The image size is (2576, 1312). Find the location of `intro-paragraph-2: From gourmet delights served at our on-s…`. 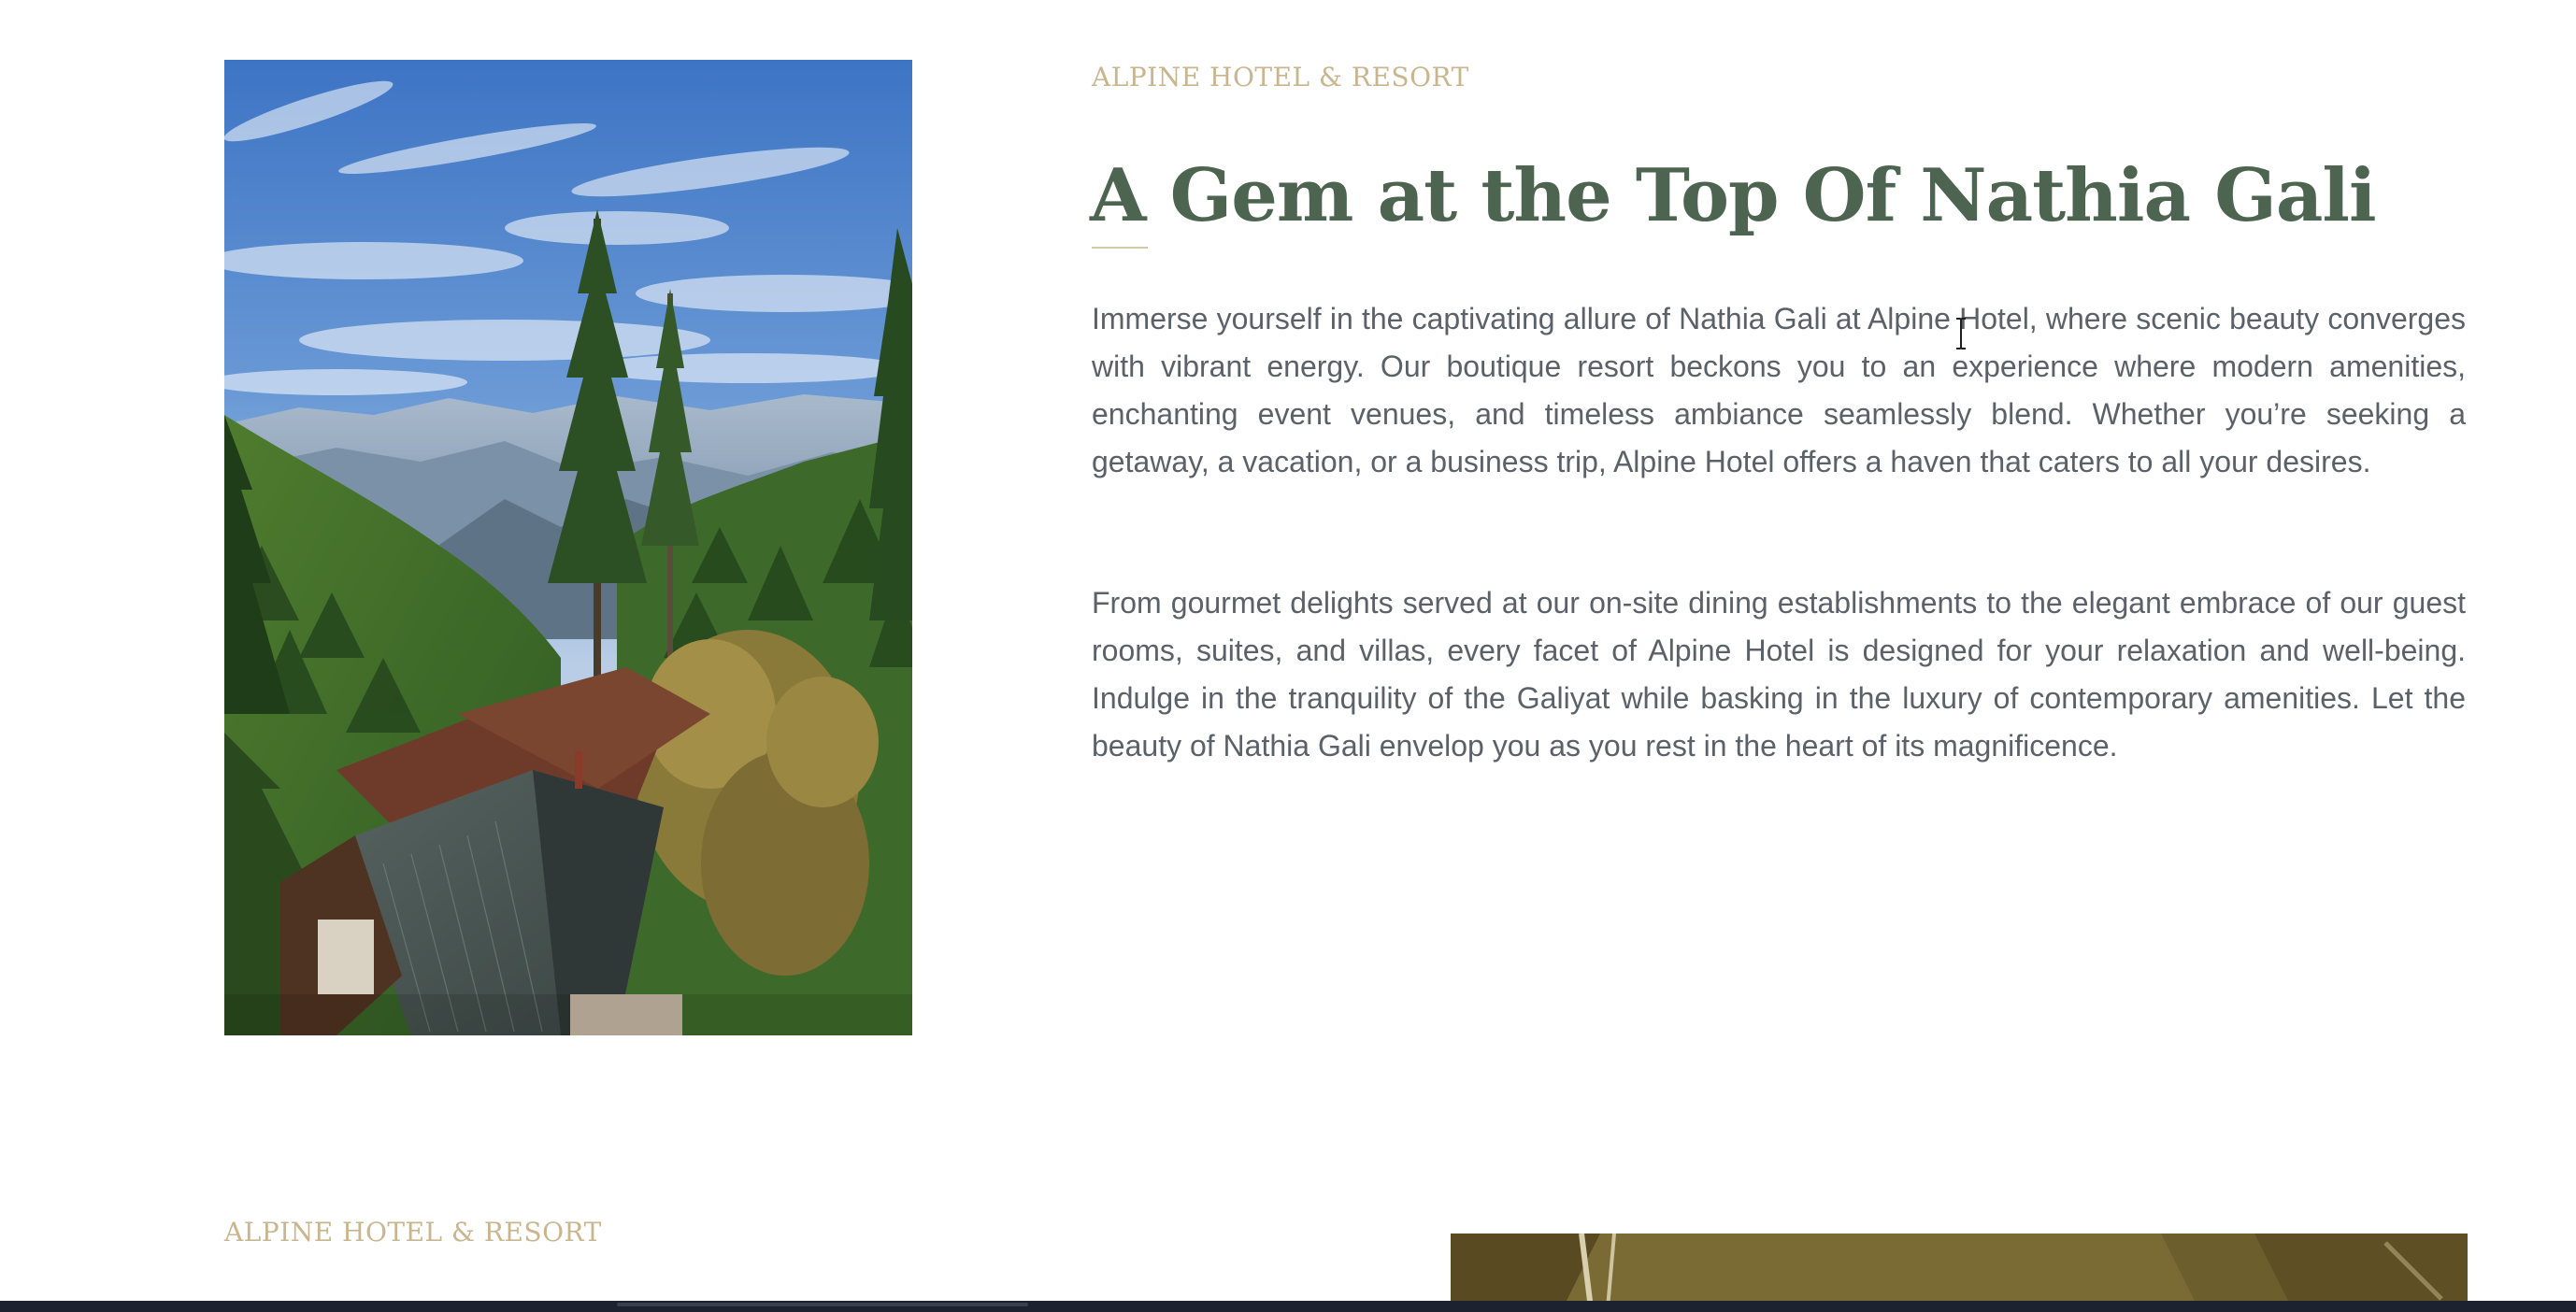

intro-paragraph-2: From gourmet delights served at our on-s… is located at coordinates (1779, 674).